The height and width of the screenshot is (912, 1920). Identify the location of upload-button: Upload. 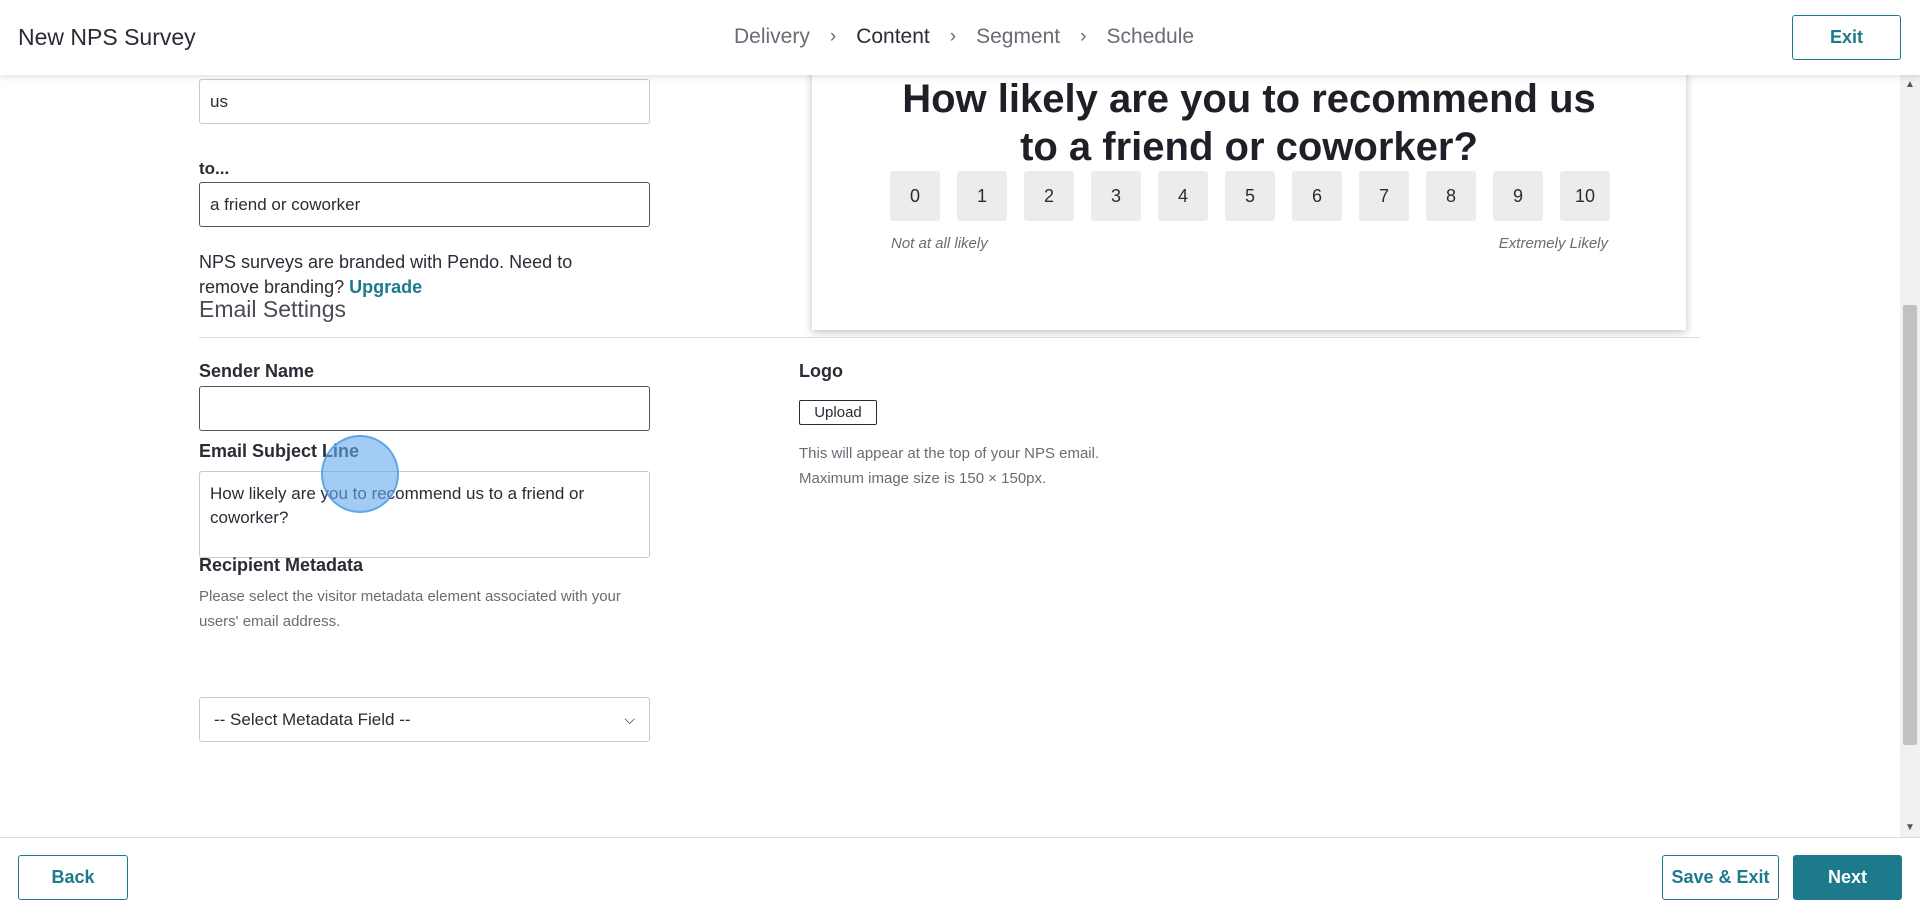
(838, 412).